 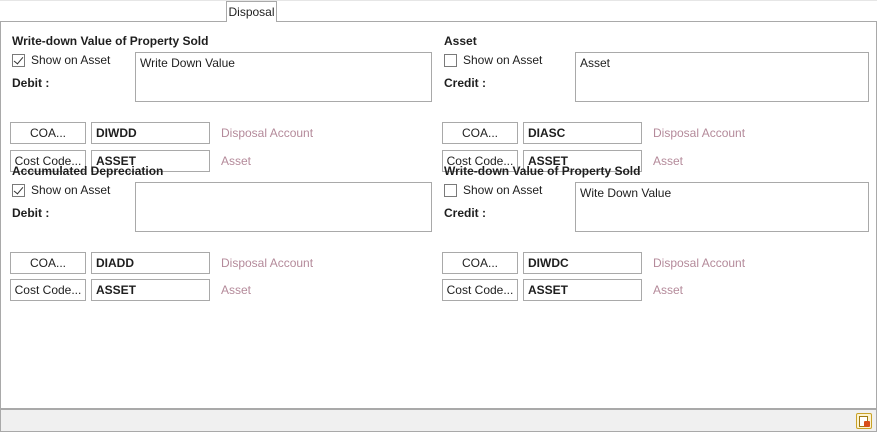 I want to click on coa-code-field: DIWDD, so click(x=150, y=133).